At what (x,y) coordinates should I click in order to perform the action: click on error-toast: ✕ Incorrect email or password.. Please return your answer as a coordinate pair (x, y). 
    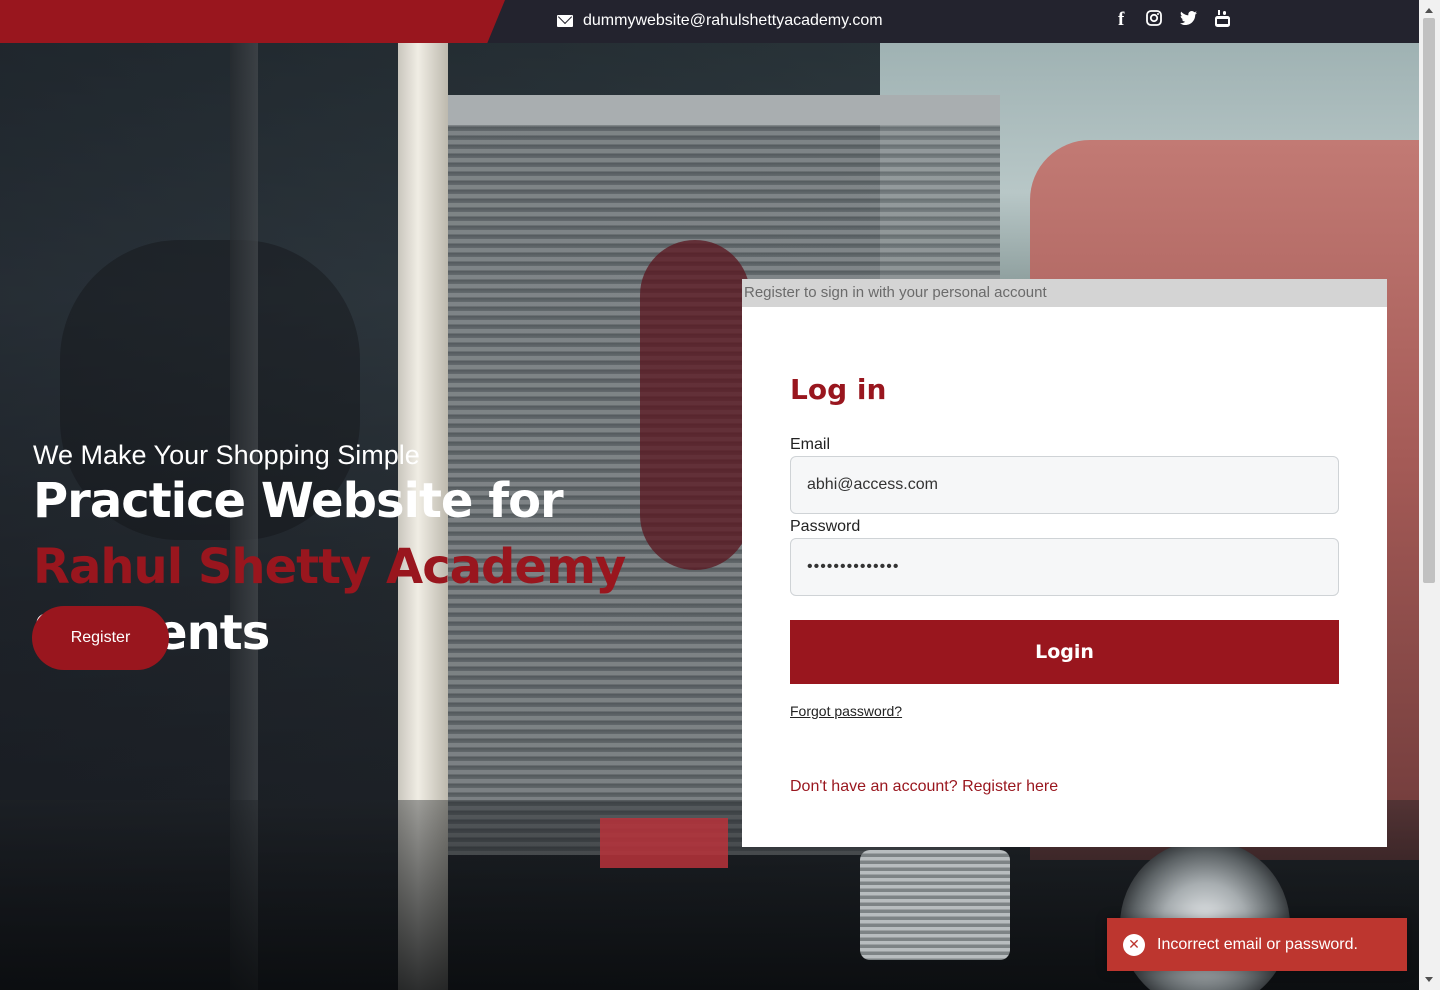
    Looking at the image, I should click on (1257, 944).